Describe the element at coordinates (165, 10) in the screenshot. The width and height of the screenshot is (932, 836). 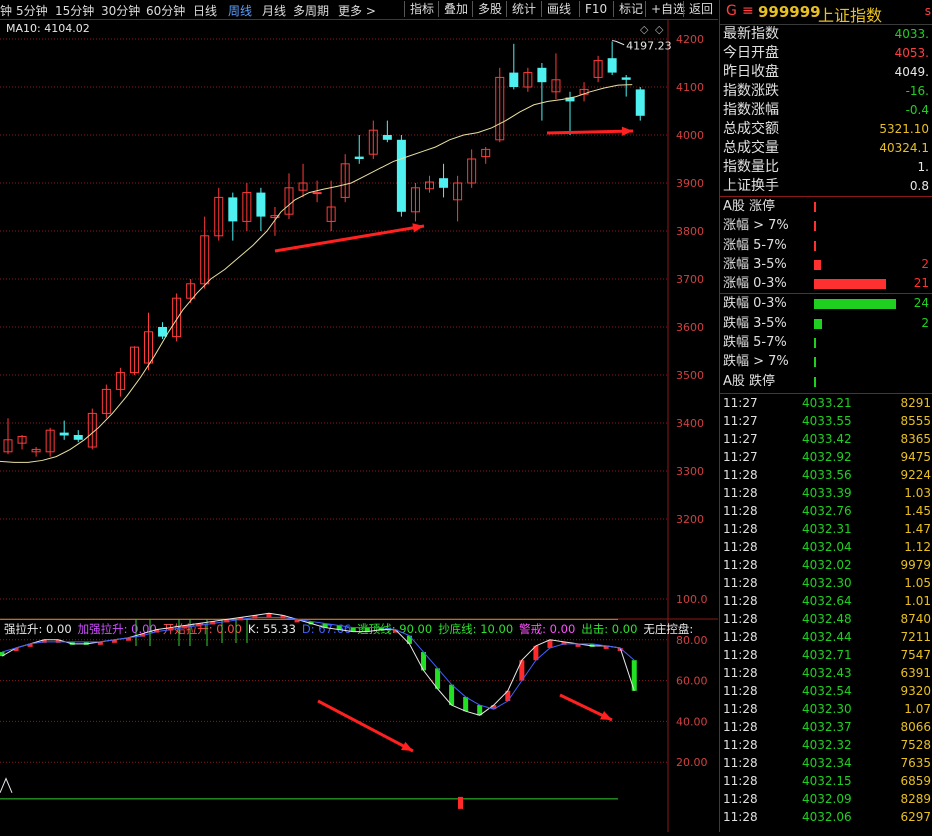
I see `timeframe-tab: 60分钟` at that location.